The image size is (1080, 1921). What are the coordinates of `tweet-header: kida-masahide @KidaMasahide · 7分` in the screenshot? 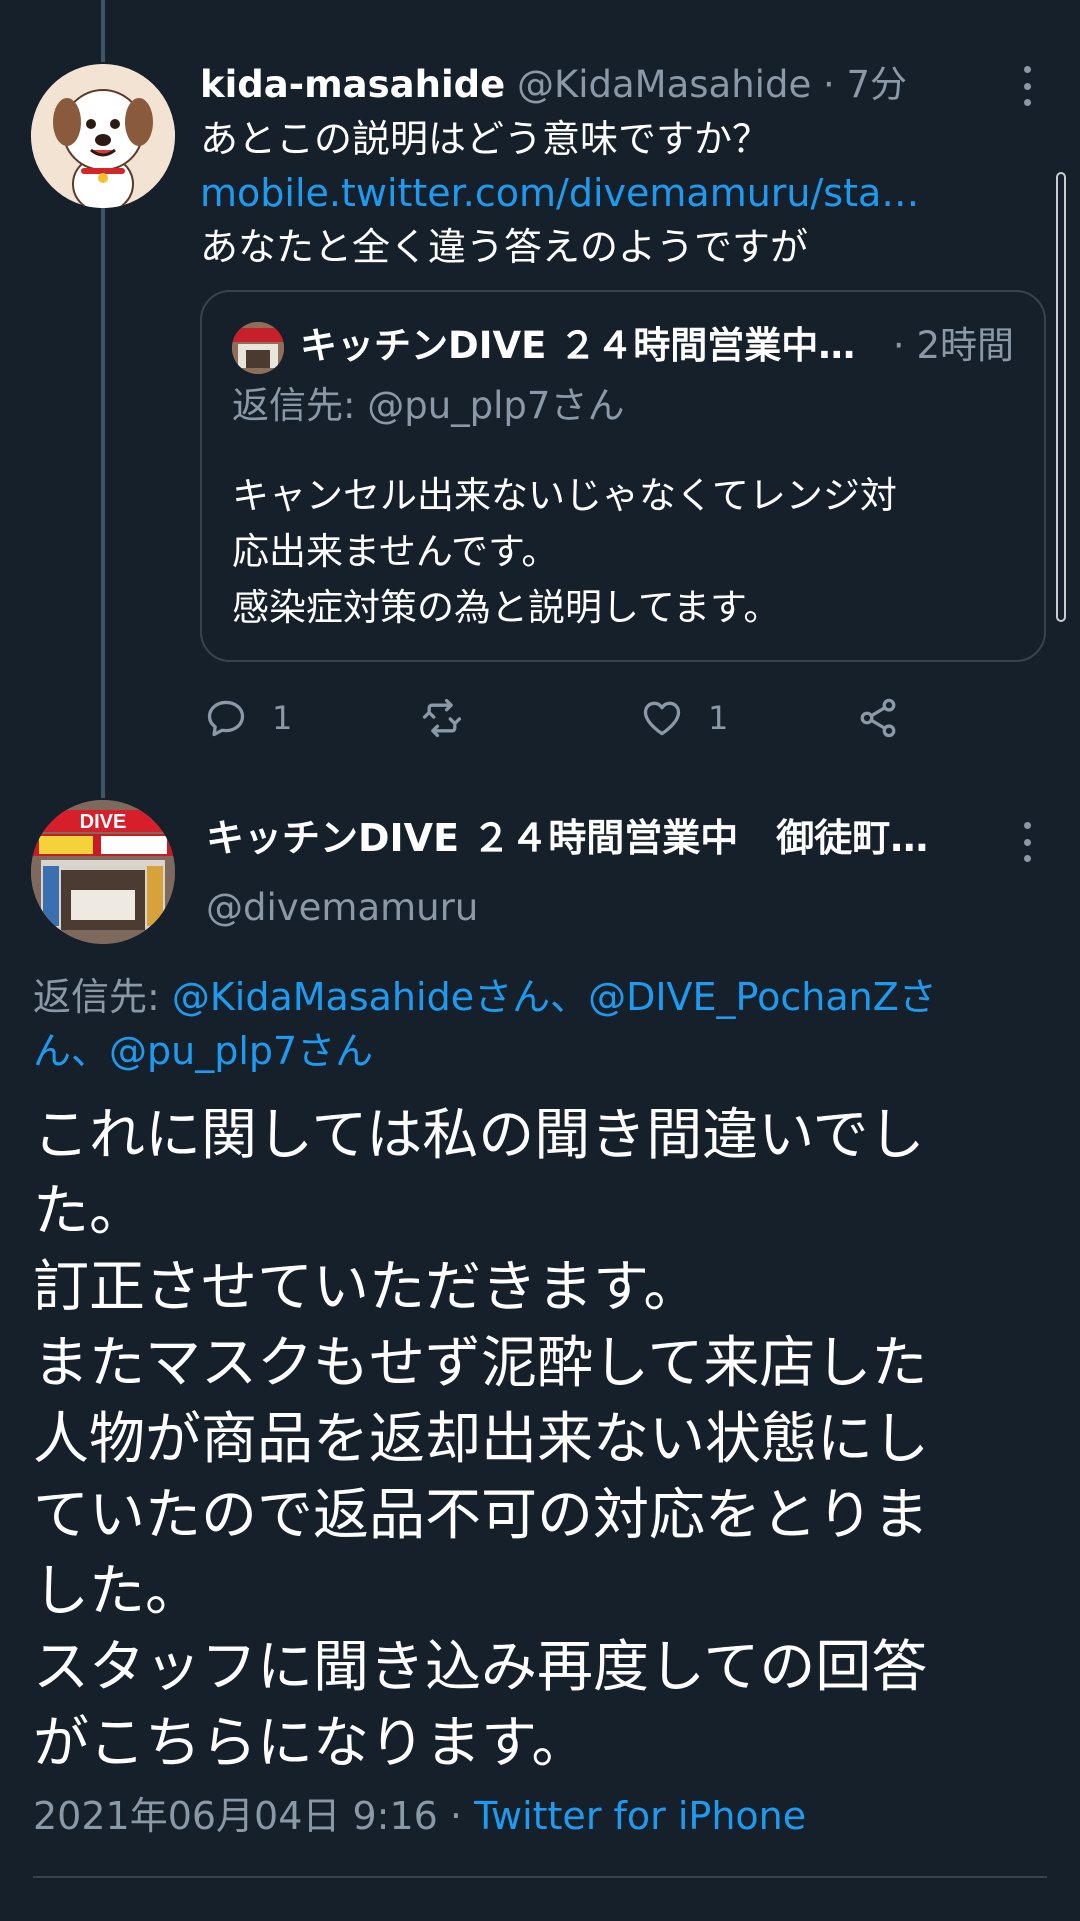 It's located at (553, 85).